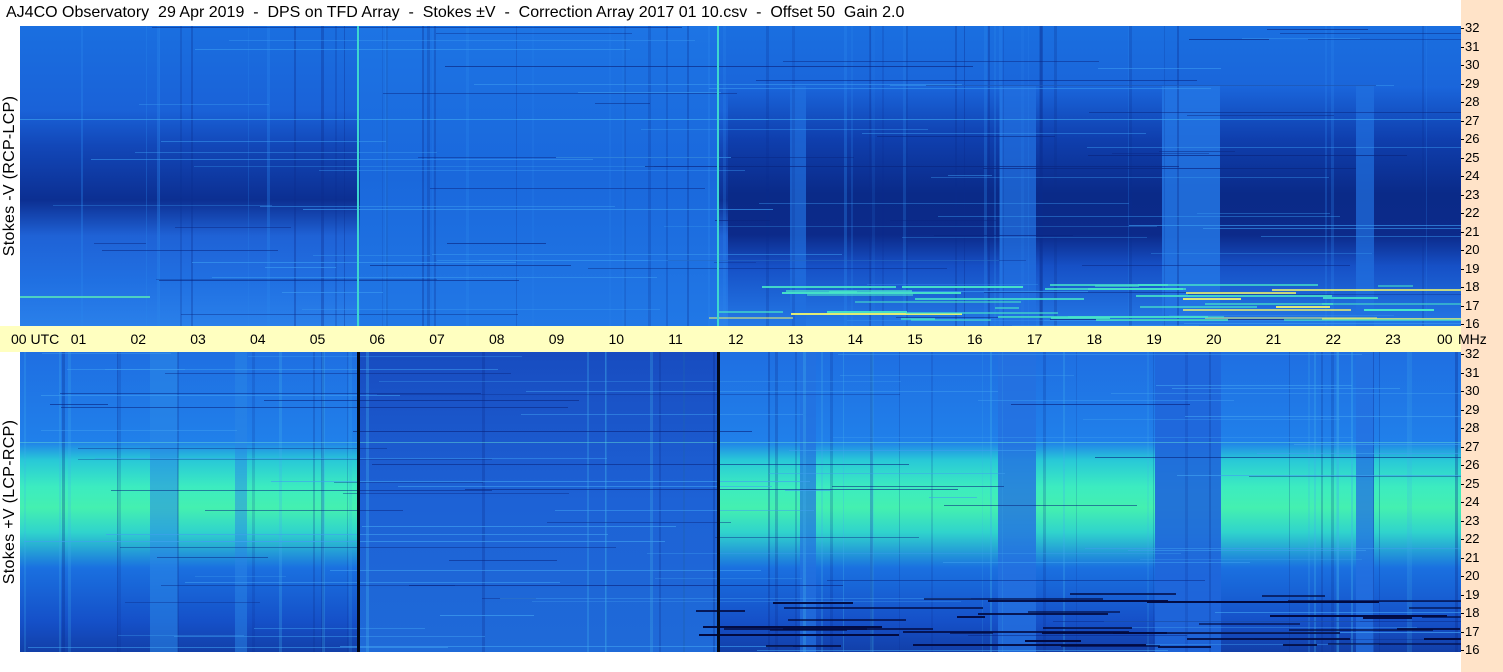 Image resolution: width=1503 pixels, height=672 pixels. I want to click on frequency-axis-bottom: 32 31 30 29 28 27 26 25 24 23 22 21 20 19 18 17 16, so click(1482, 502).